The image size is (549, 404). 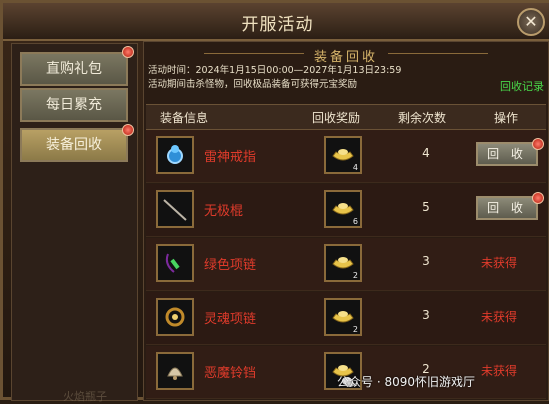 I want to click on item-name: 雷神戒指, so click(x=230, y=157).